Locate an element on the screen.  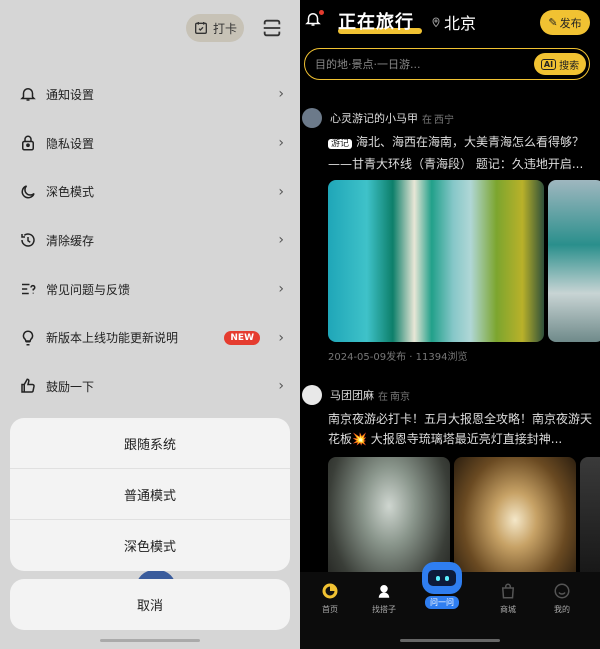
bulb-icon is located at coordinates (28, 338).